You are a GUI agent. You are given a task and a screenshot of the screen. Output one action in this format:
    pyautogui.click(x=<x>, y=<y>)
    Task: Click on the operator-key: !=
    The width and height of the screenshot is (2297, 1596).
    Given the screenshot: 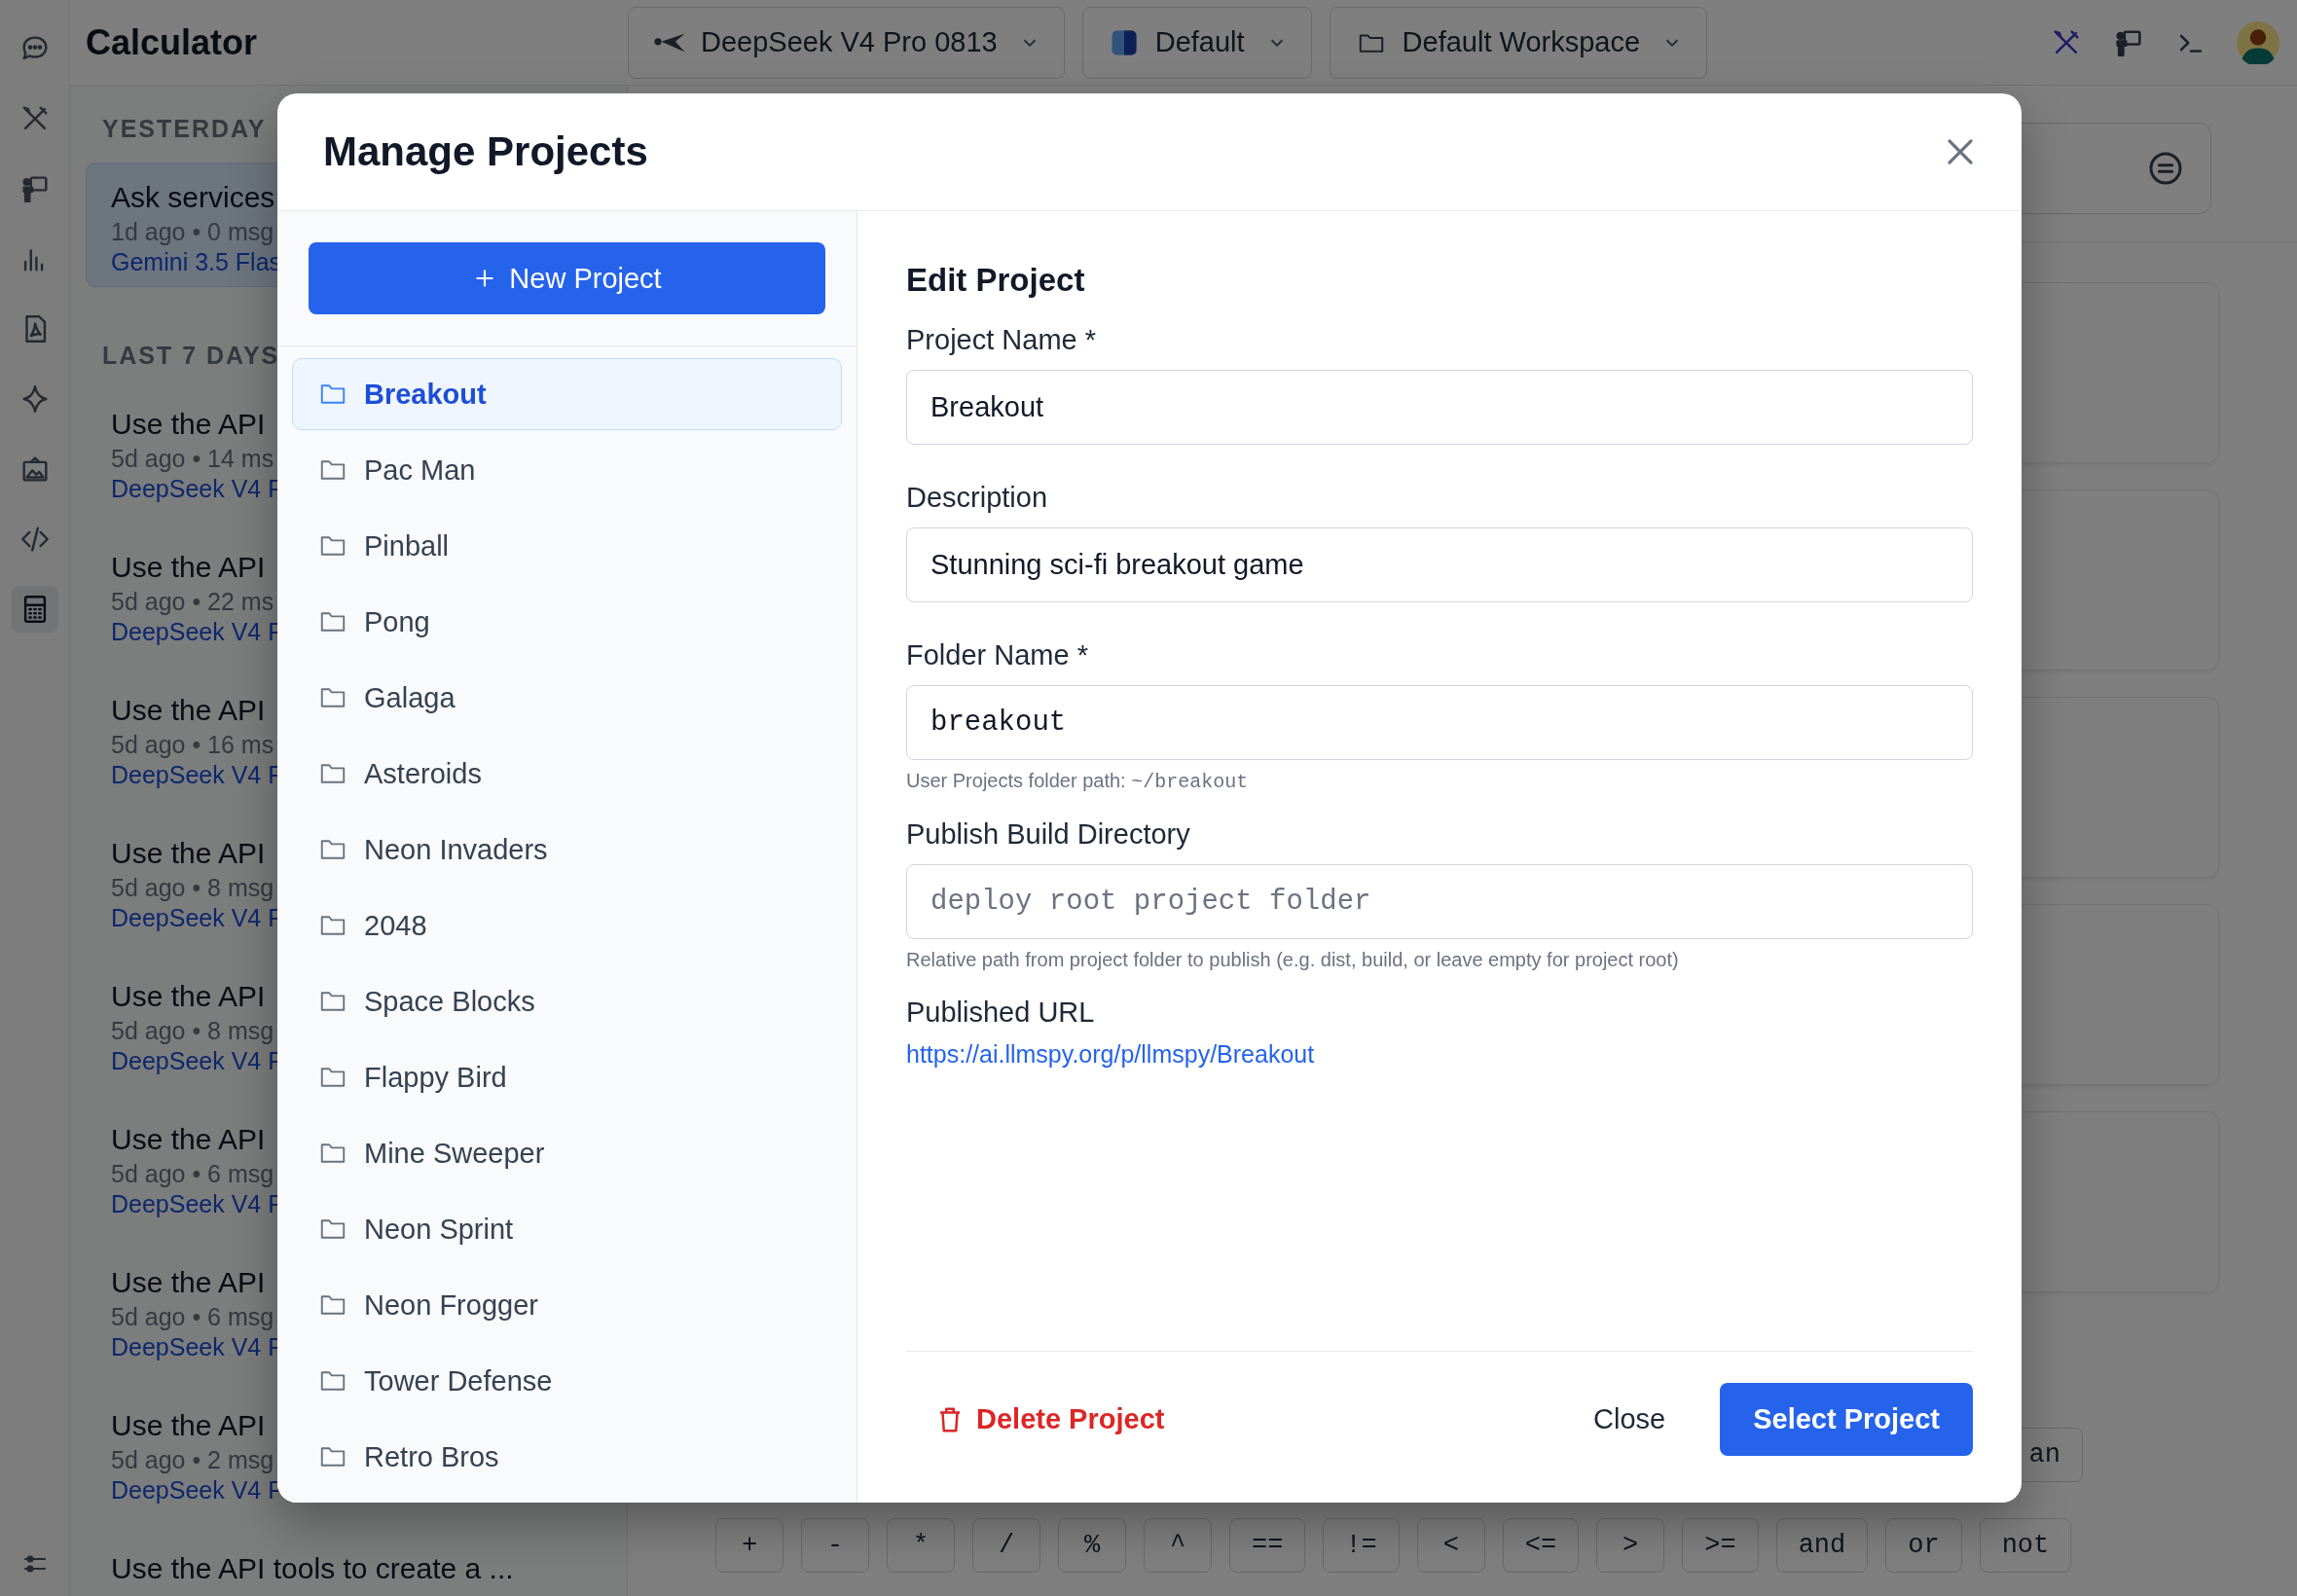 What is the action you would take?
    pyautogui.click(x=1361, y=1545)
    